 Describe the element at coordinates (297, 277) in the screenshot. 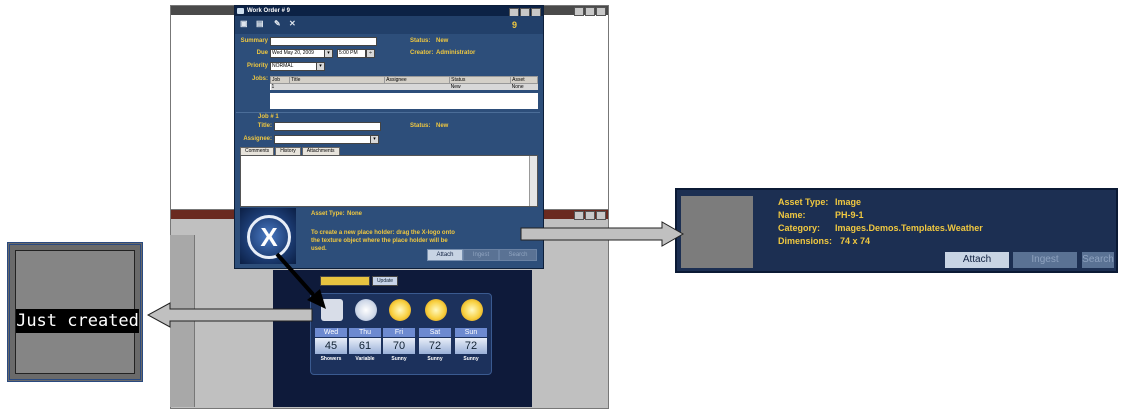

I see `drag-arrow-icon` at that location.